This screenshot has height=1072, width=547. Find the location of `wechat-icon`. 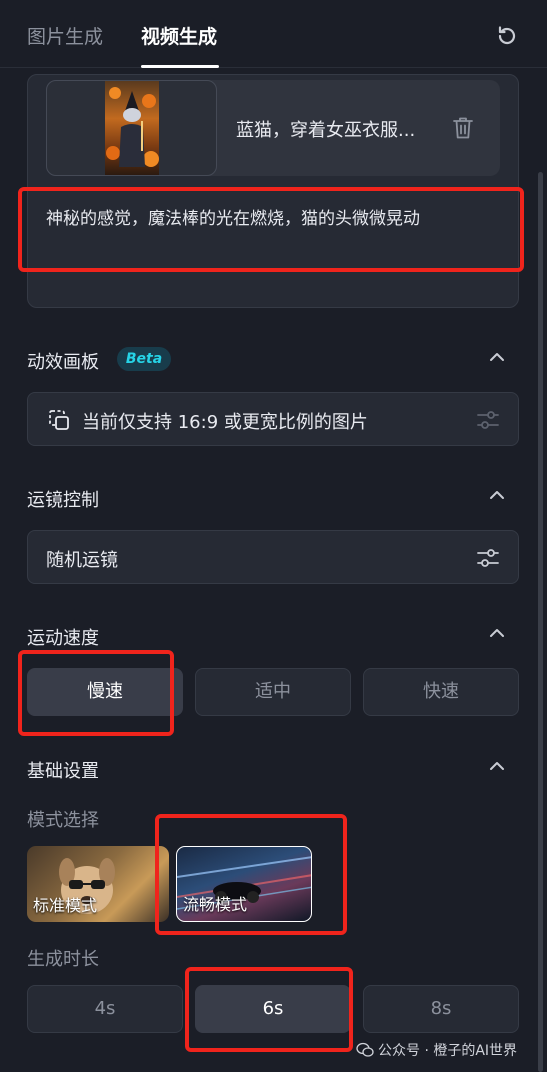

wechat-icon is located at coordinates (365, 1049).